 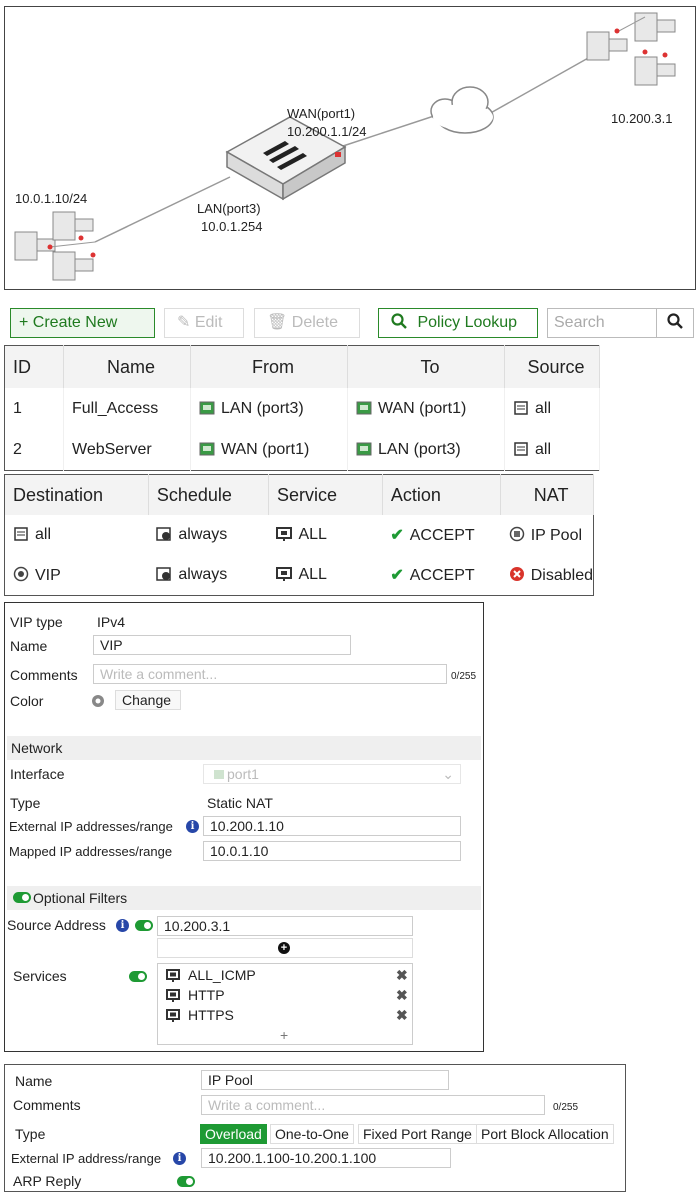 I want to click on arp-reply-toggle, so click(x=186, y=1181).